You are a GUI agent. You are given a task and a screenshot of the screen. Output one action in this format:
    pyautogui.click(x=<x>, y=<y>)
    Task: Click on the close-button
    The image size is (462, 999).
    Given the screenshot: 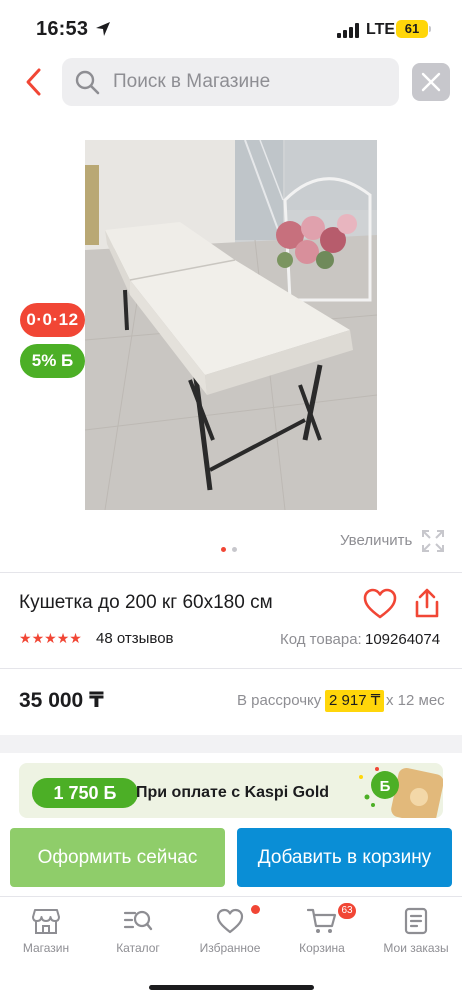 What is the action you would take?
    pyautogui.click(x=431, y=82)
    